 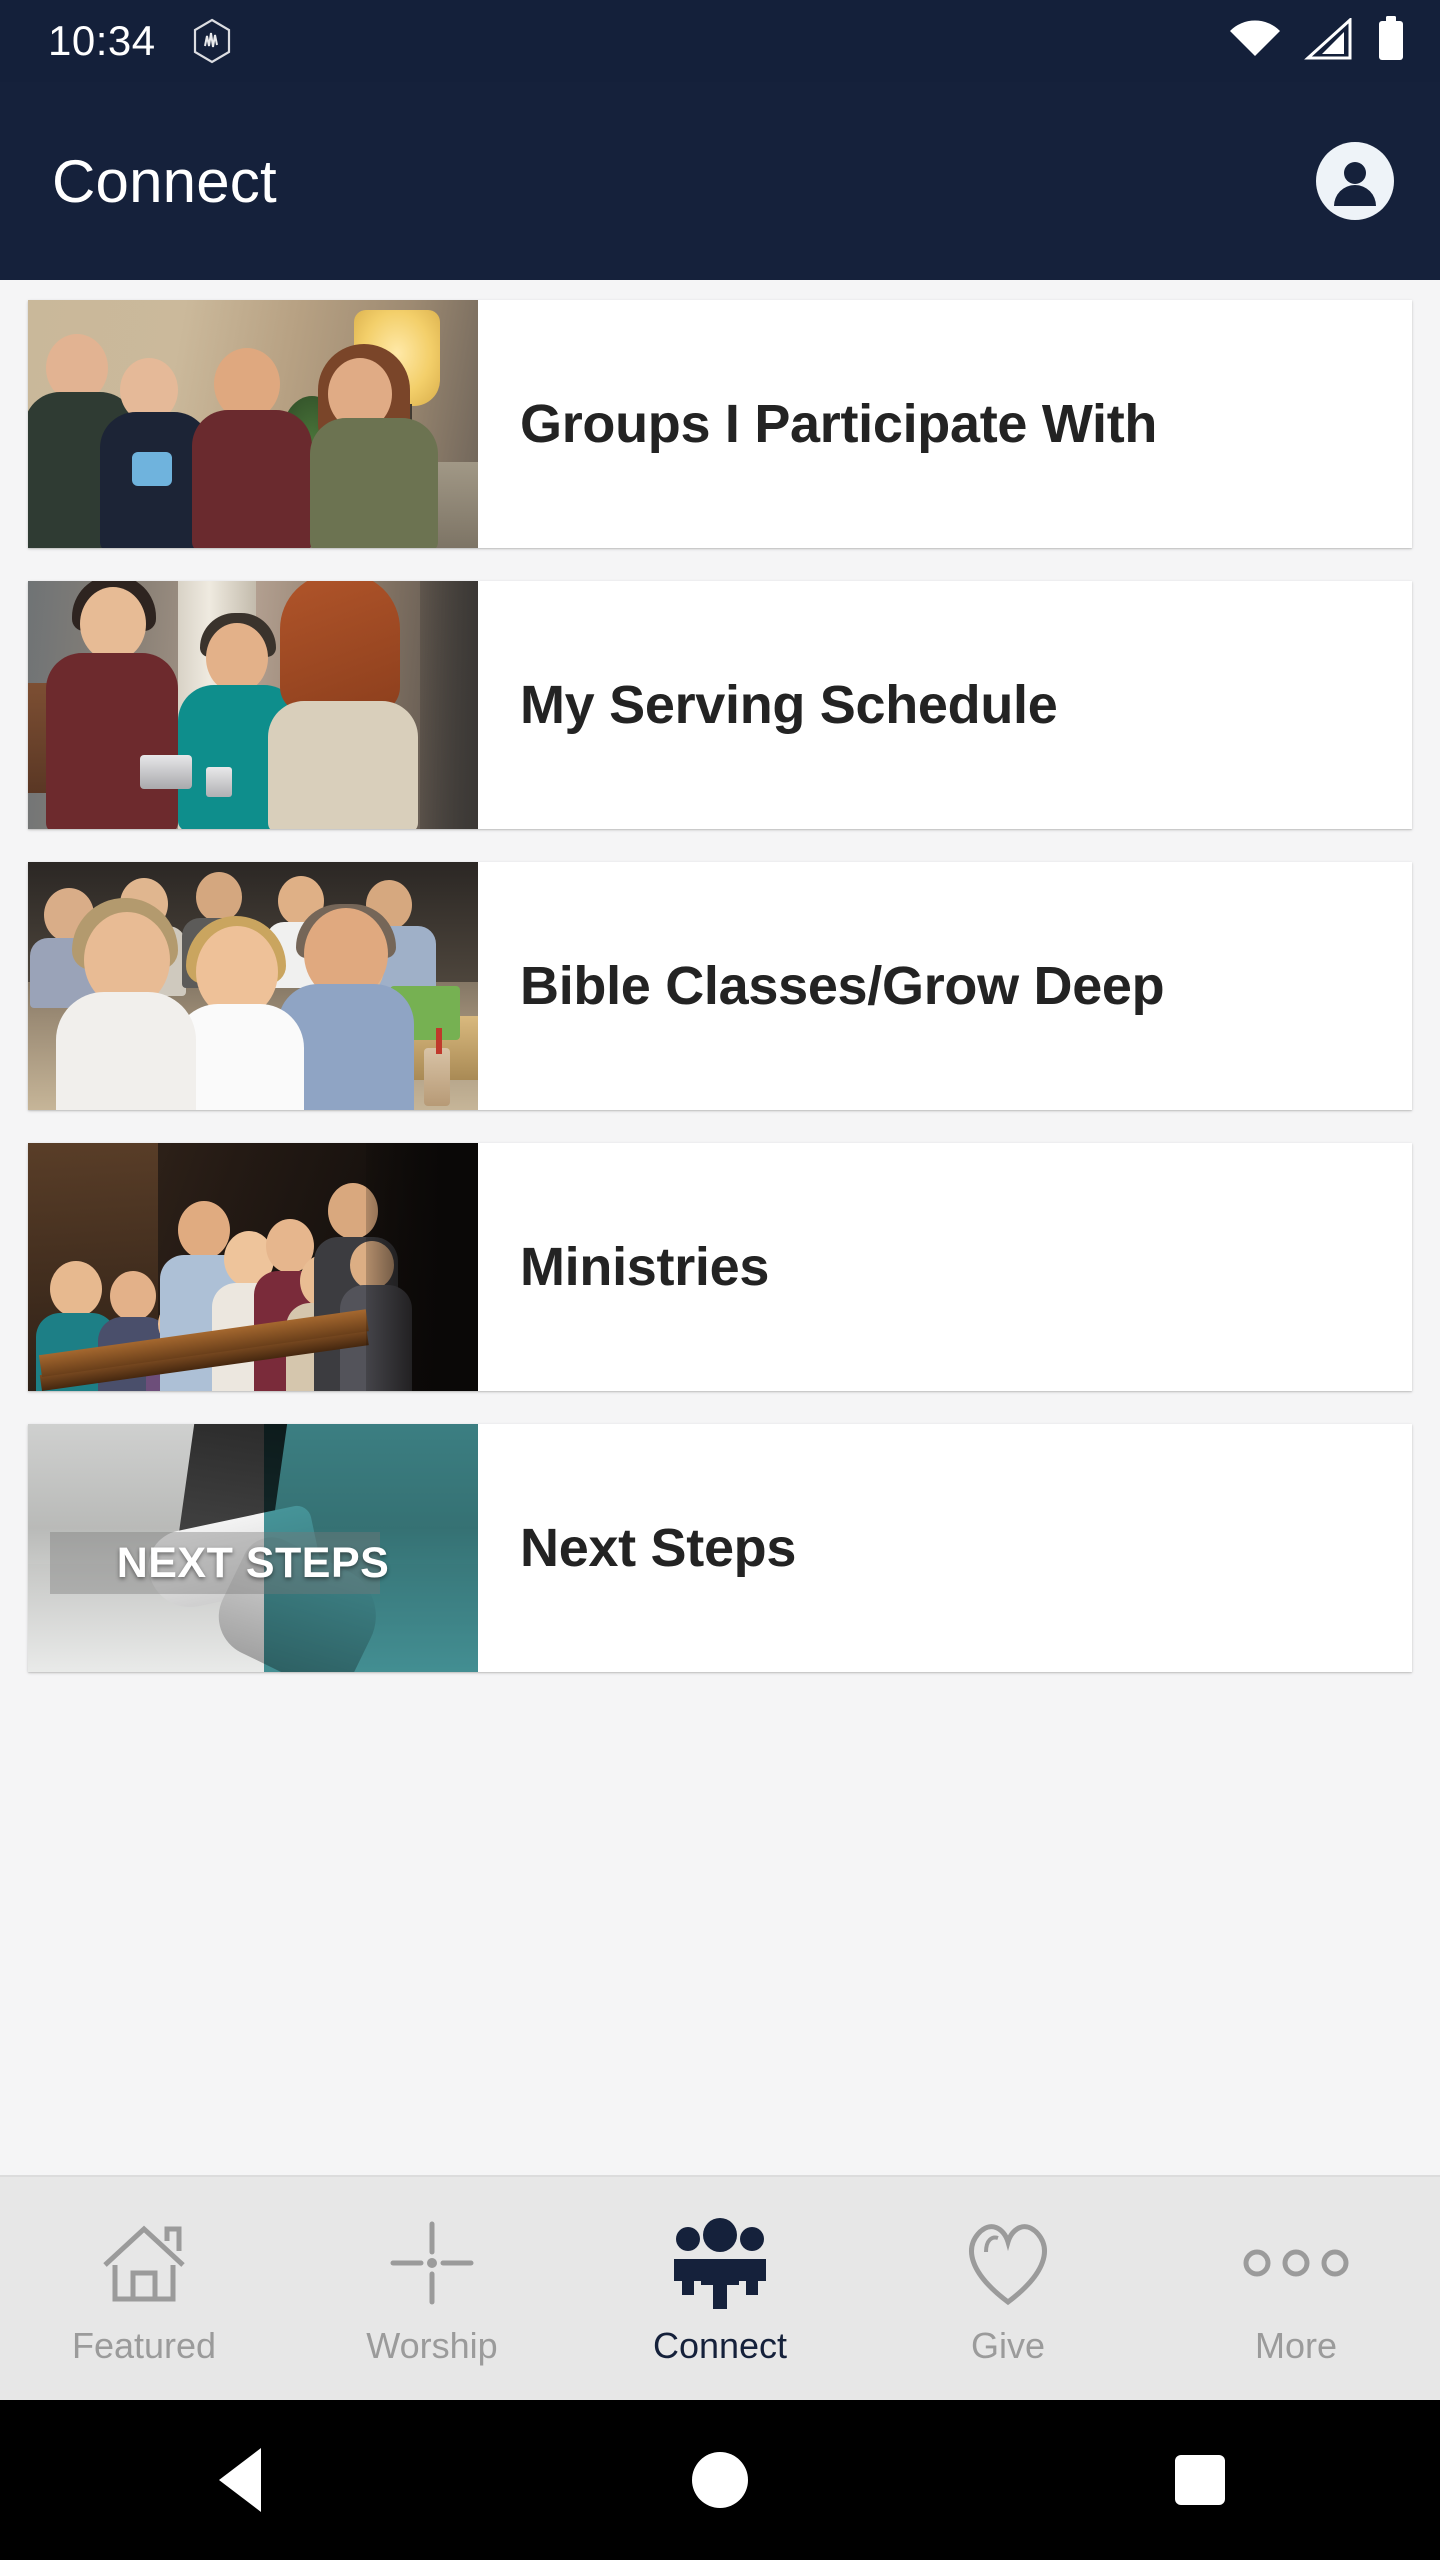 I want to click on list-item: NEXT STEPS Next Steps, so click(x=720, y=1548).